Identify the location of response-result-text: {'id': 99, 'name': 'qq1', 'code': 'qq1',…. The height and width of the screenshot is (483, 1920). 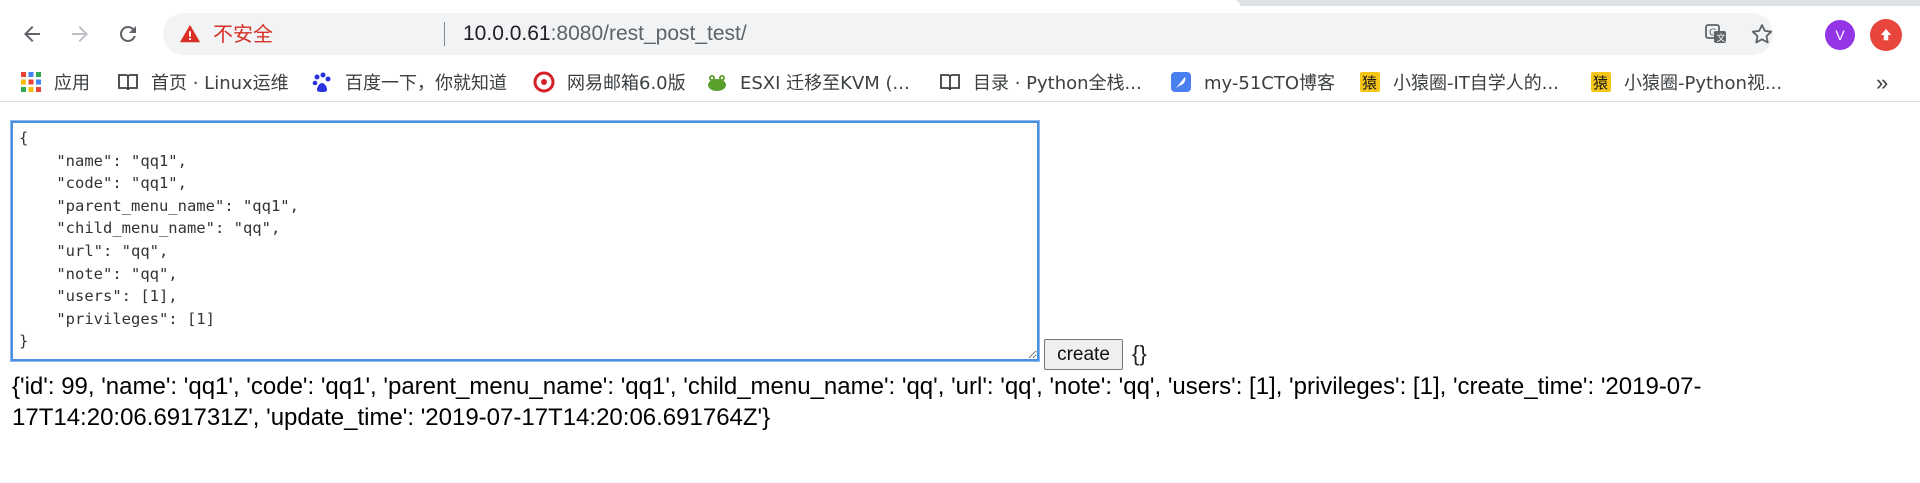
(857, 402).